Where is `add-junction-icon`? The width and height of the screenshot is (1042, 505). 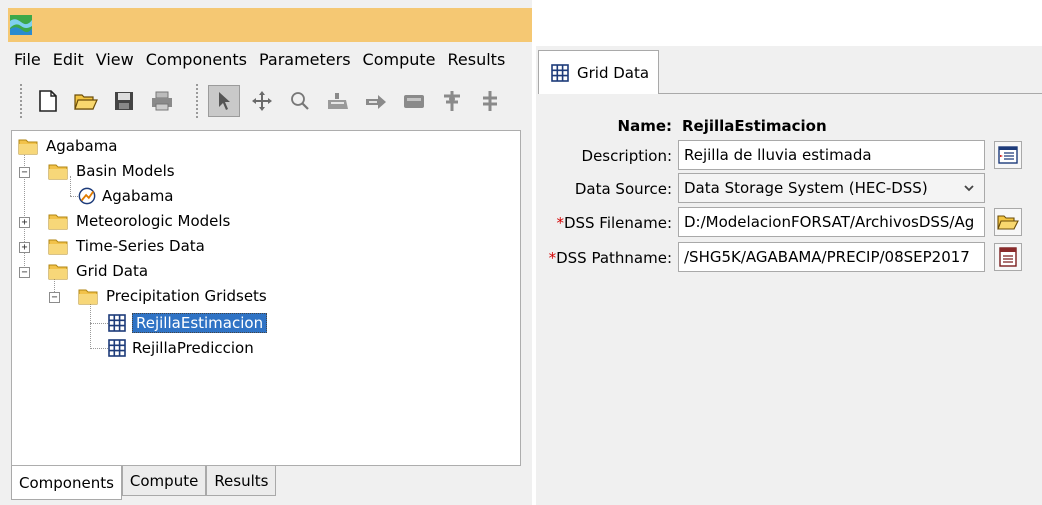
add-junction-icon is located at coordinates (452, 101).